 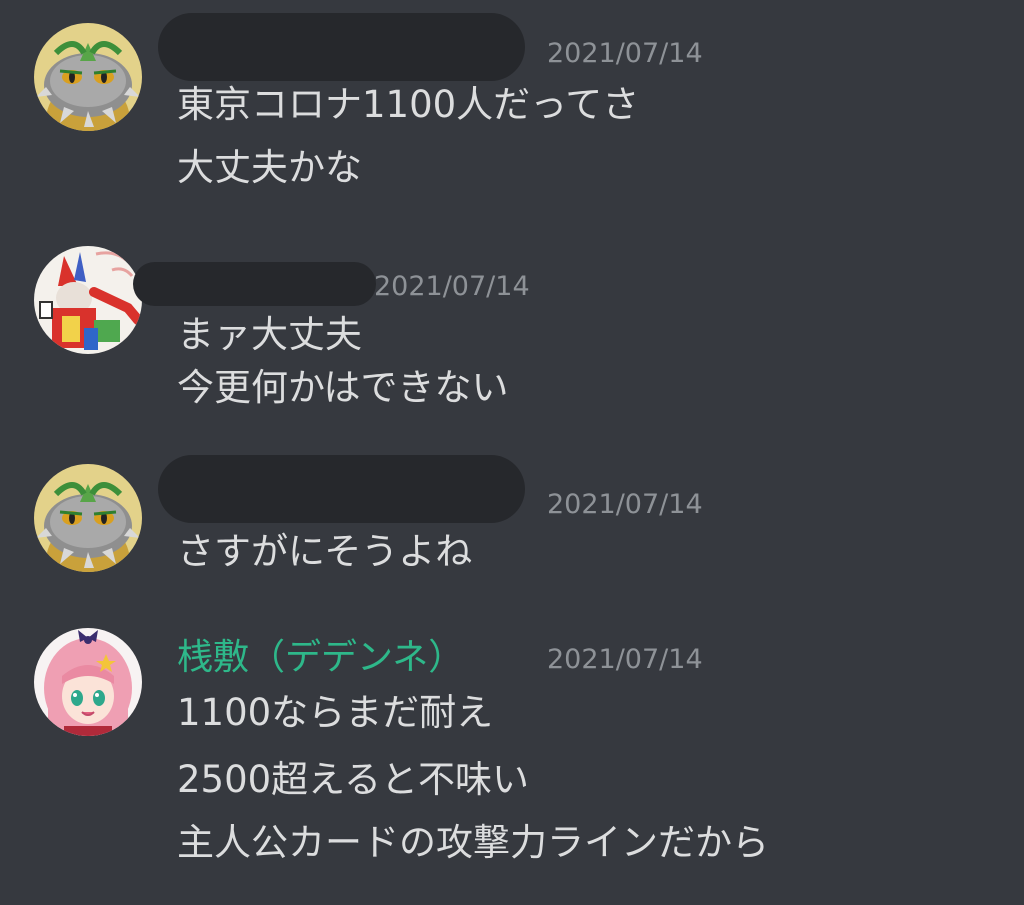 What do you see at coordinates (335, 712) in the screenshot?
I see `message-text: 1100ならまだ耐え` at bounding box center [335, 712].